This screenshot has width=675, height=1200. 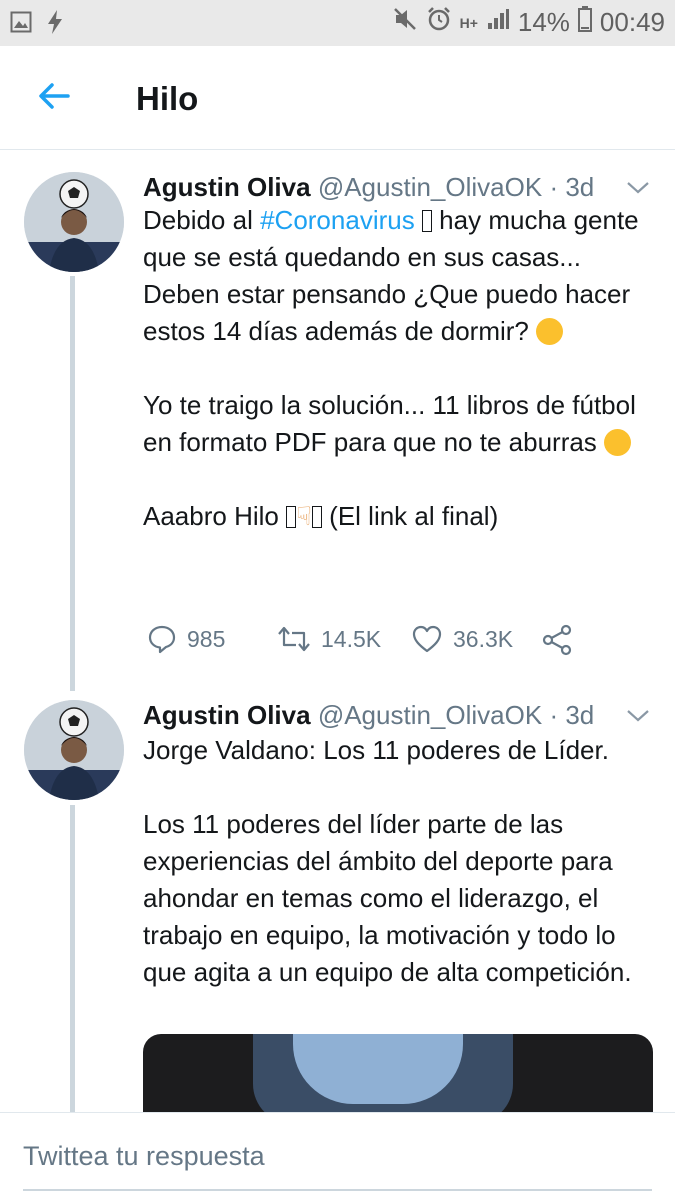 I want to click on arrow-left-icon, so click(x=54, y=96).